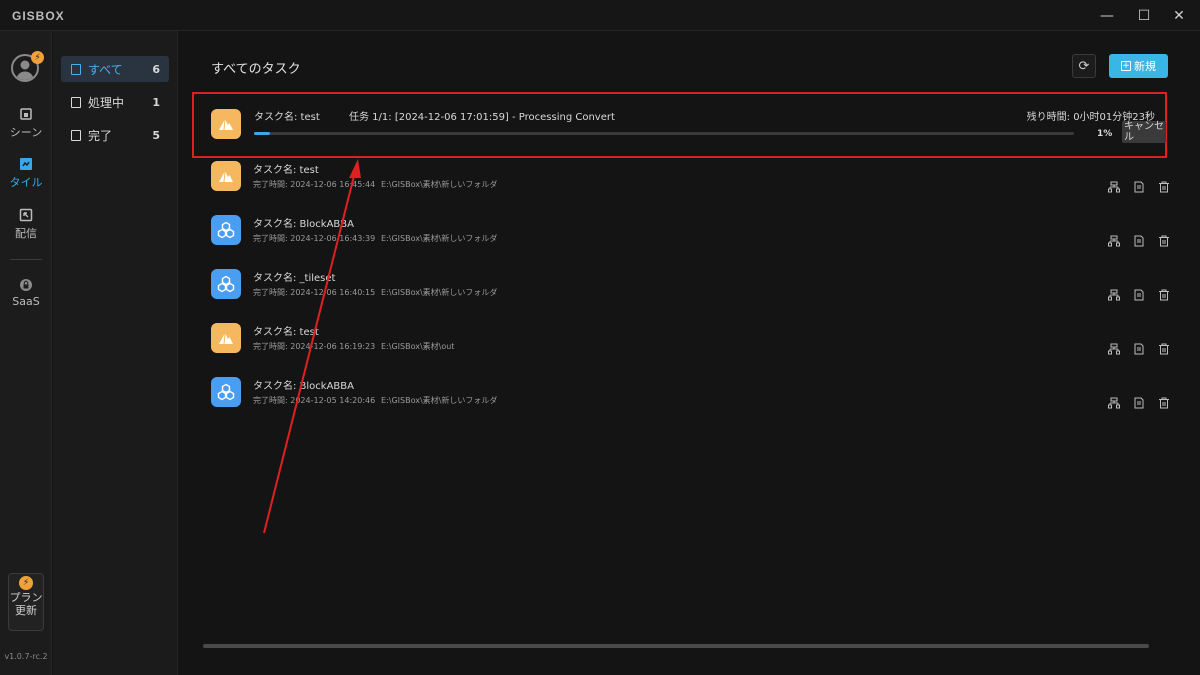  What do you see at coordinates (105, 69) in the screenshot?
I see `filter-label: すべて` at bounding box center [105, 69].